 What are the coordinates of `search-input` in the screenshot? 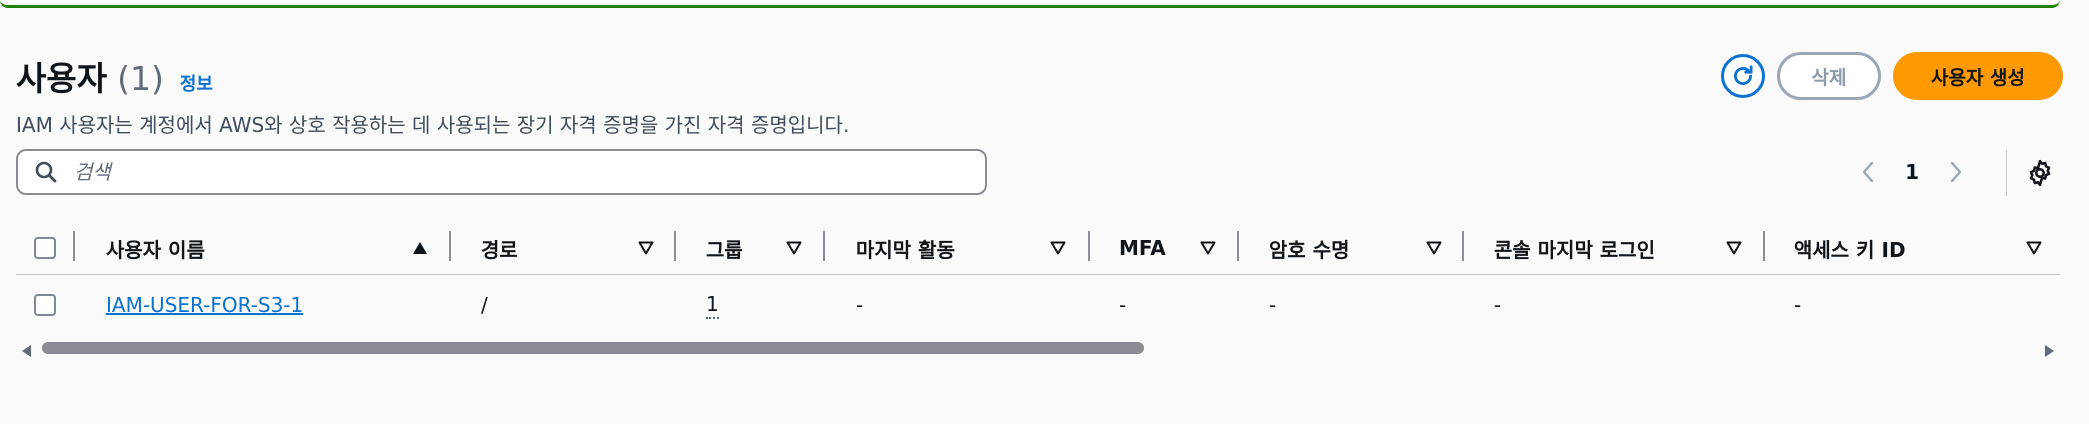 It's located at (514, 172).